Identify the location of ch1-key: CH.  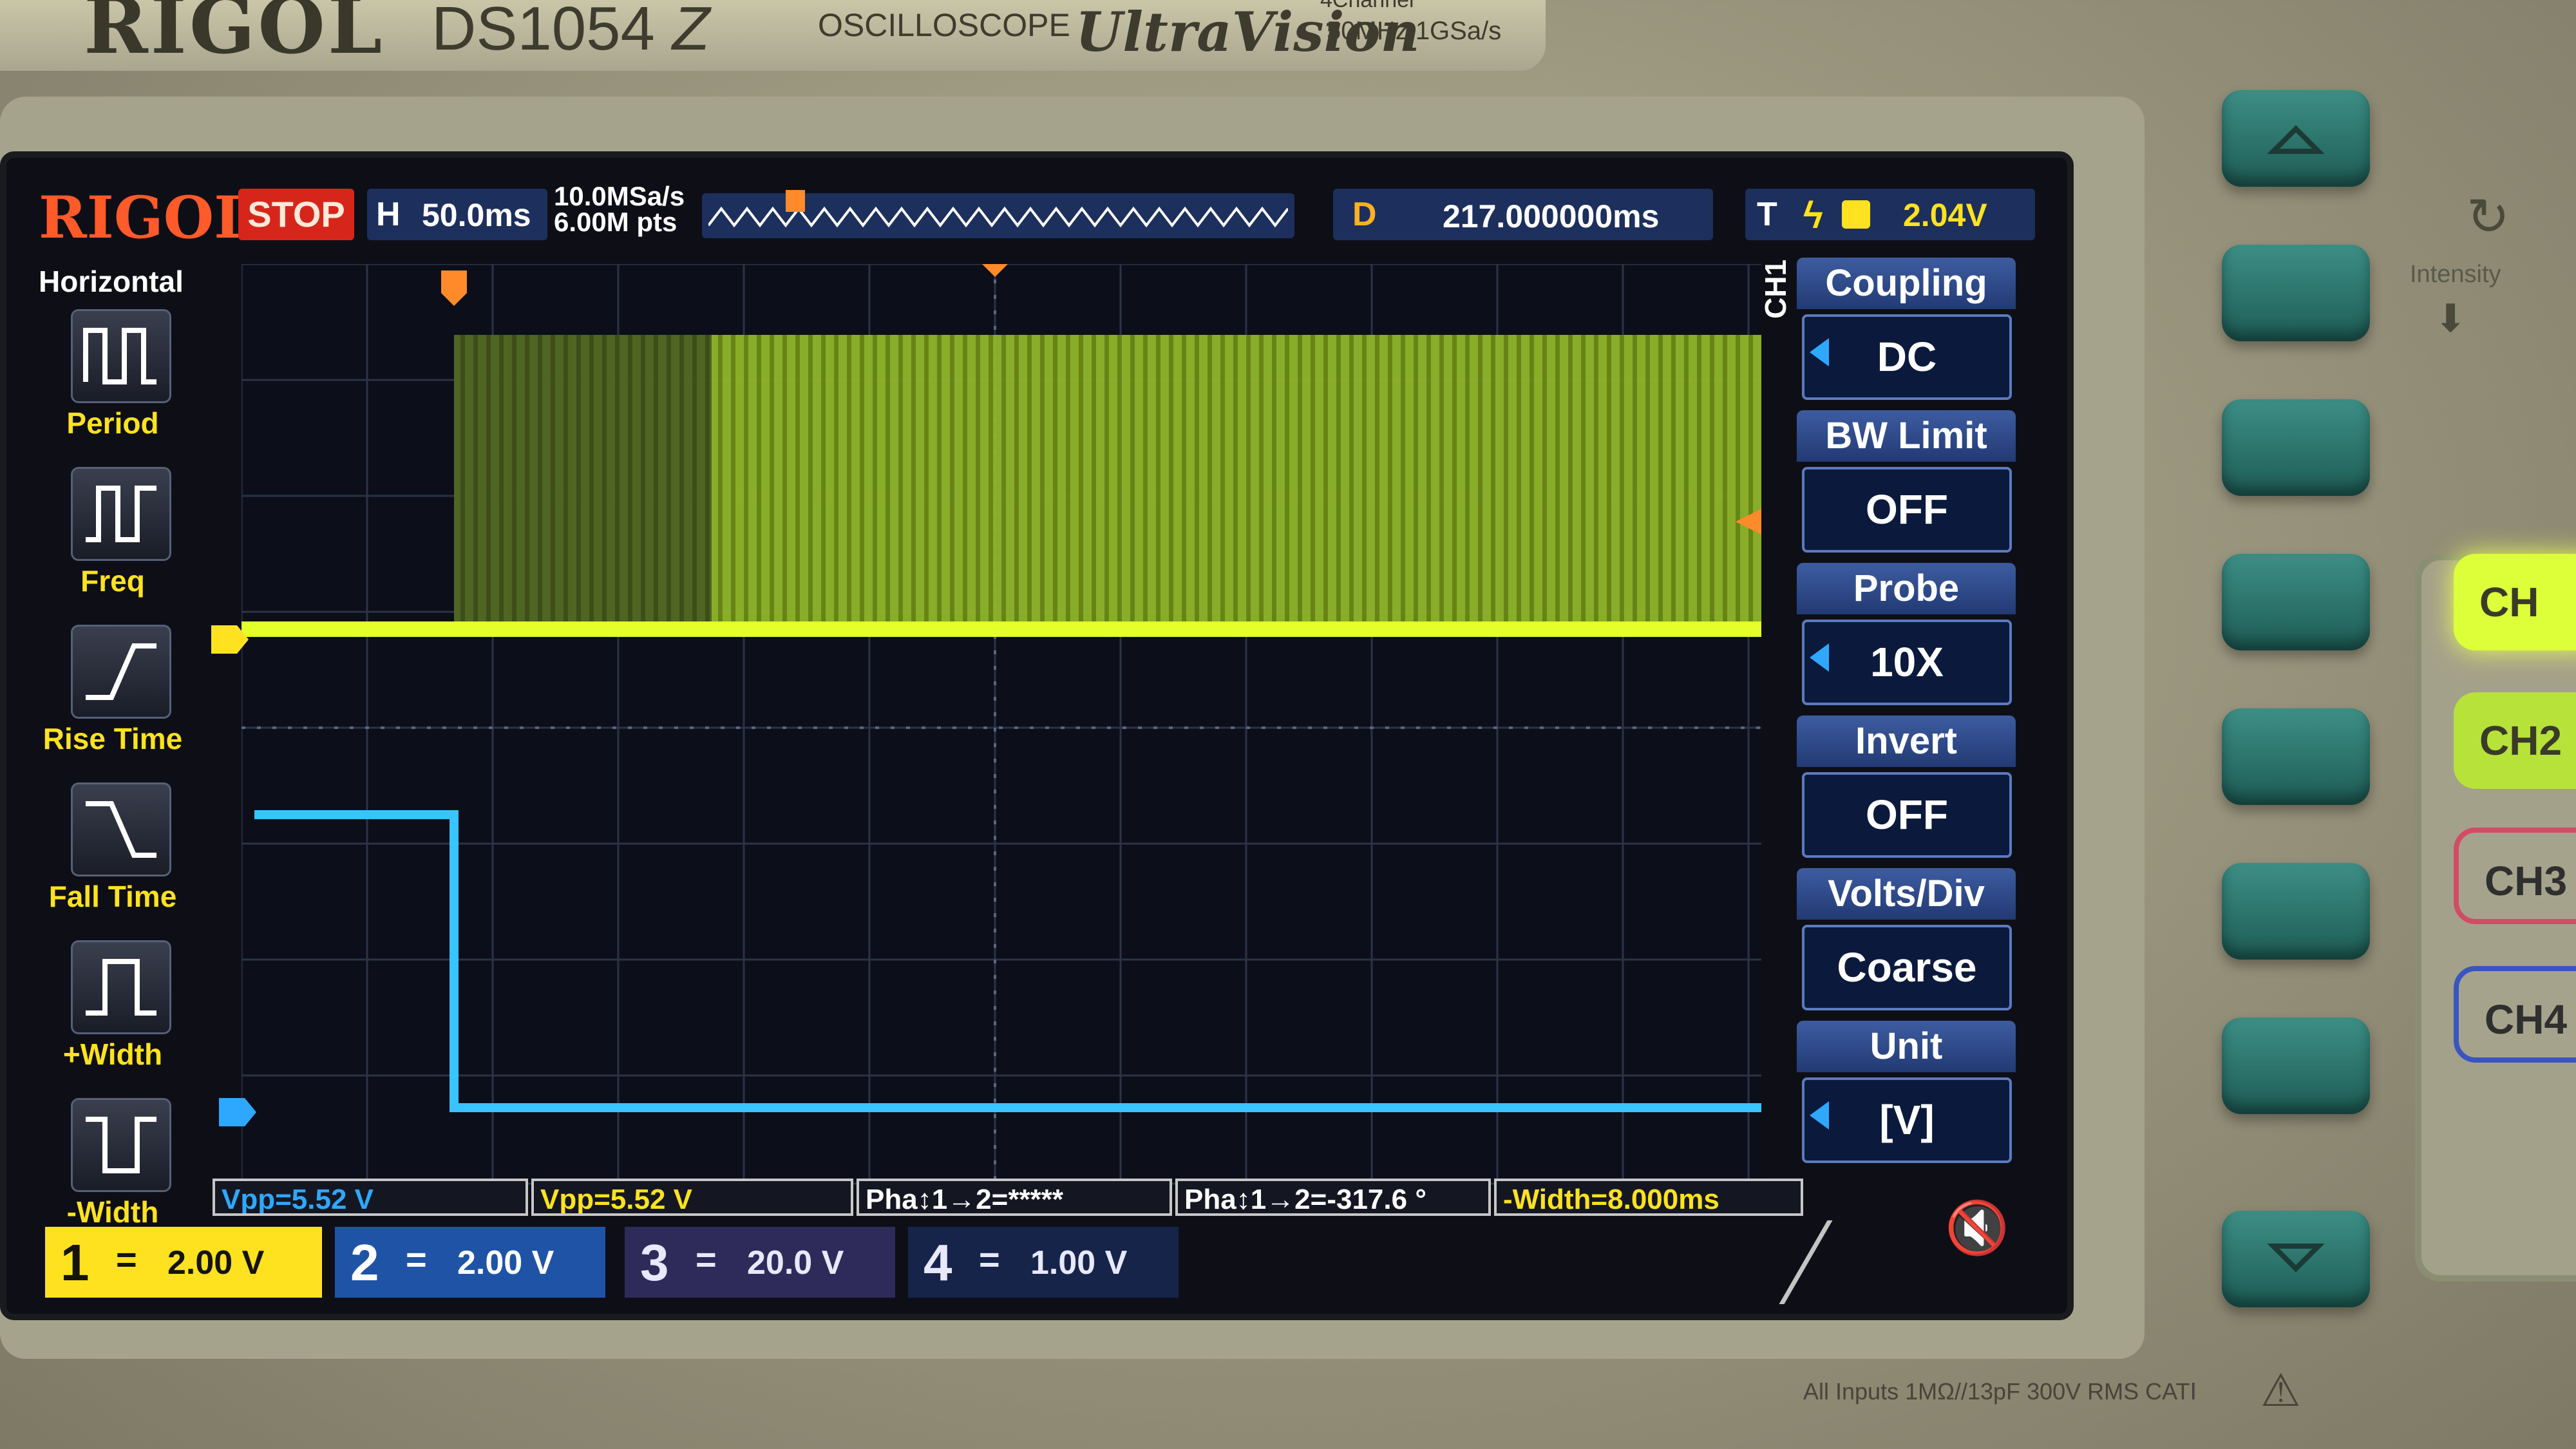
(2515, 602).